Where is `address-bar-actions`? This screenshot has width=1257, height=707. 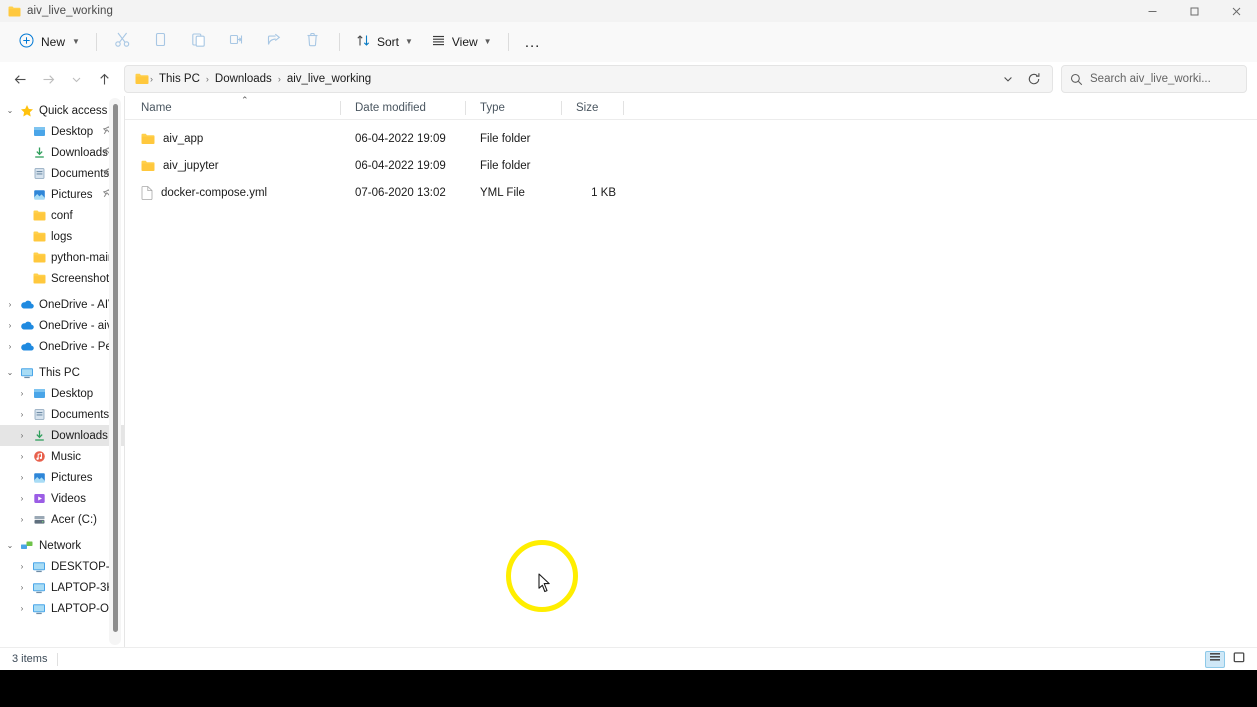 address-bar-actions is located at coordinates (1021, 79).